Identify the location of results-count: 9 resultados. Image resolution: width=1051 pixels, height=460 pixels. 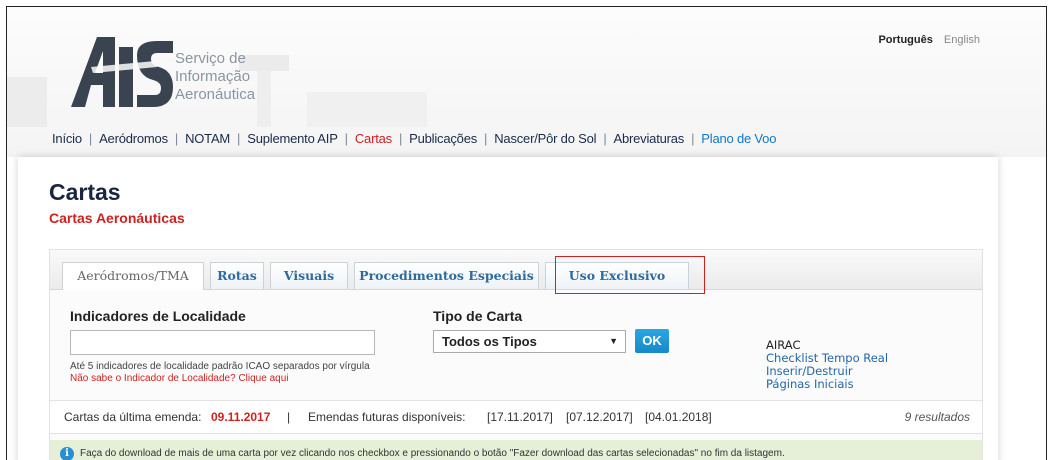
(937, 417).